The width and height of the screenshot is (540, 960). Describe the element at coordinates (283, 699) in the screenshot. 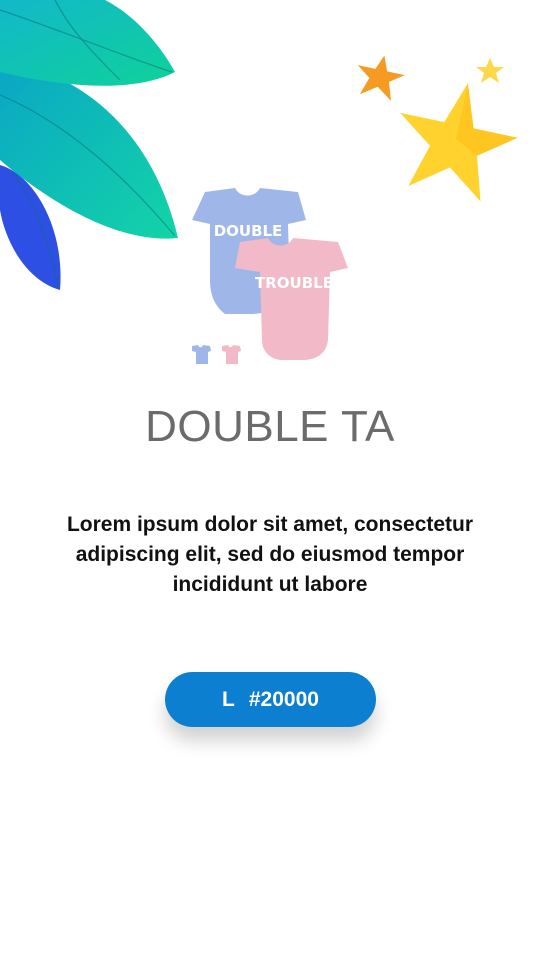

I see `price-label: #20000` at that location.